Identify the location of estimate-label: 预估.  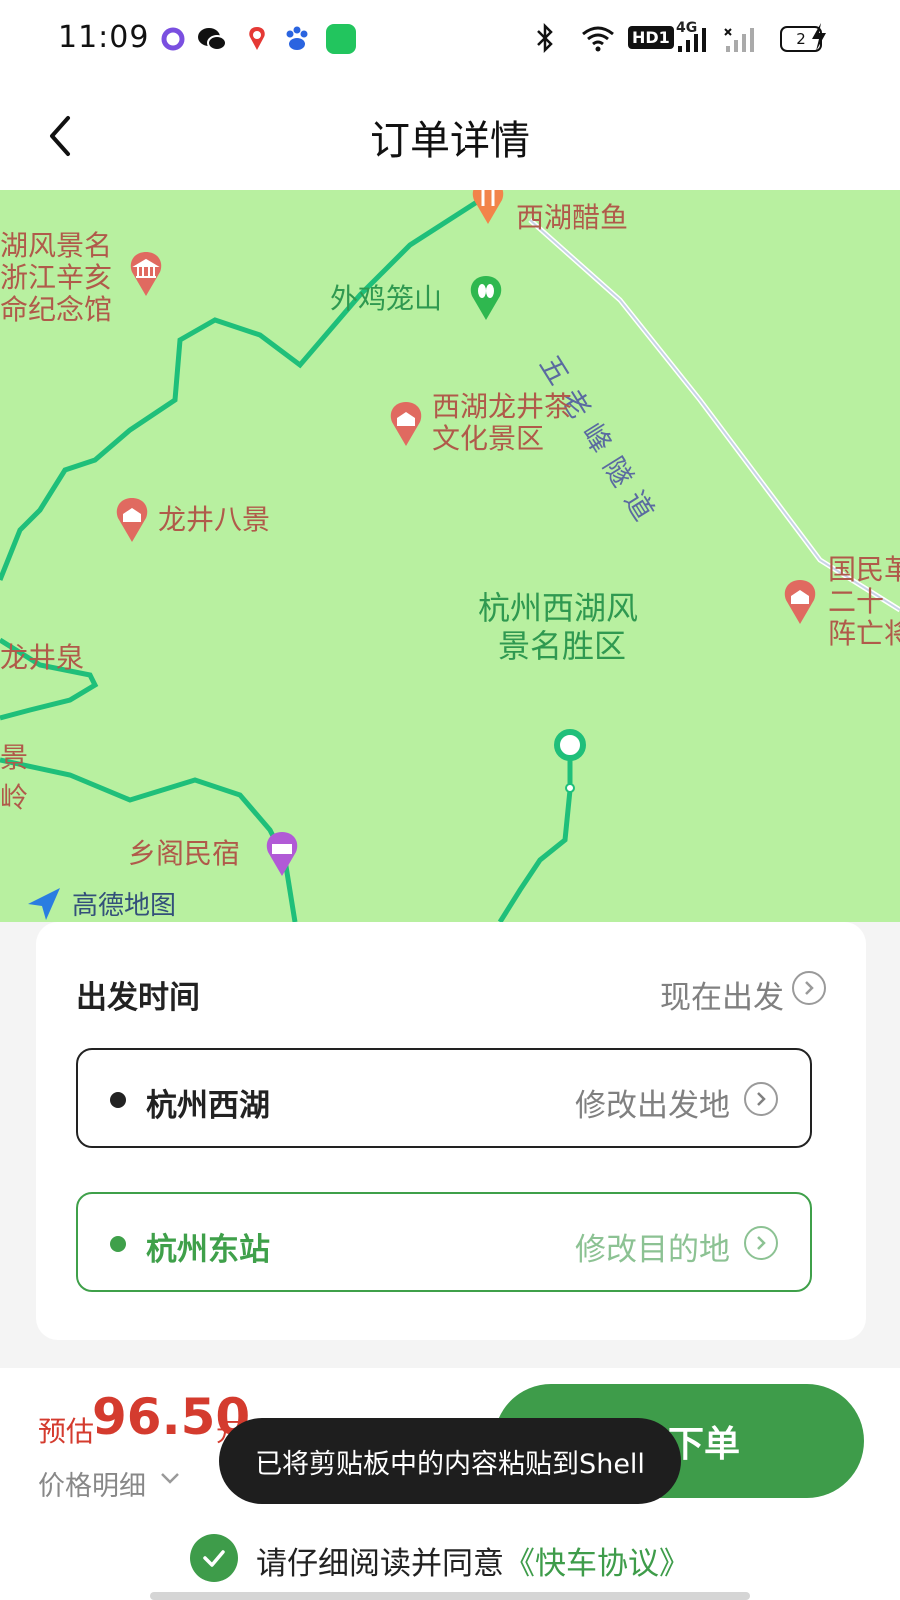
(66, 1431).